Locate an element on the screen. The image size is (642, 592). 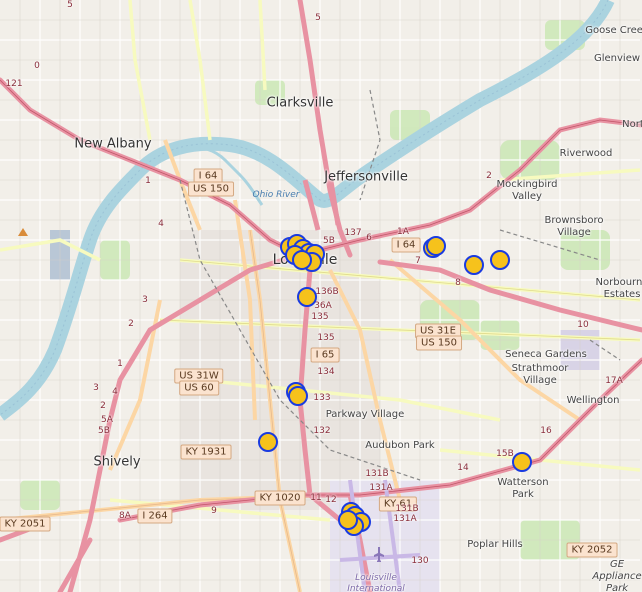
route-shield: US 60 is located at coordinates (199, 388).